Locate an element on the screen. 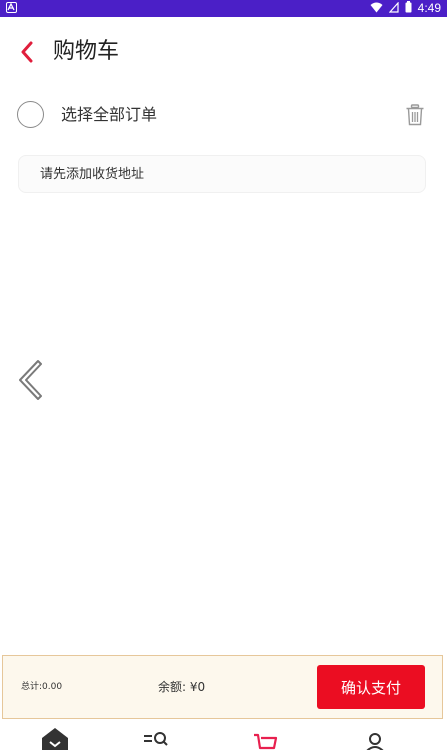 The height and width of the screenshot is (750, 447). battery-icon is located at coordinates (408, 8).